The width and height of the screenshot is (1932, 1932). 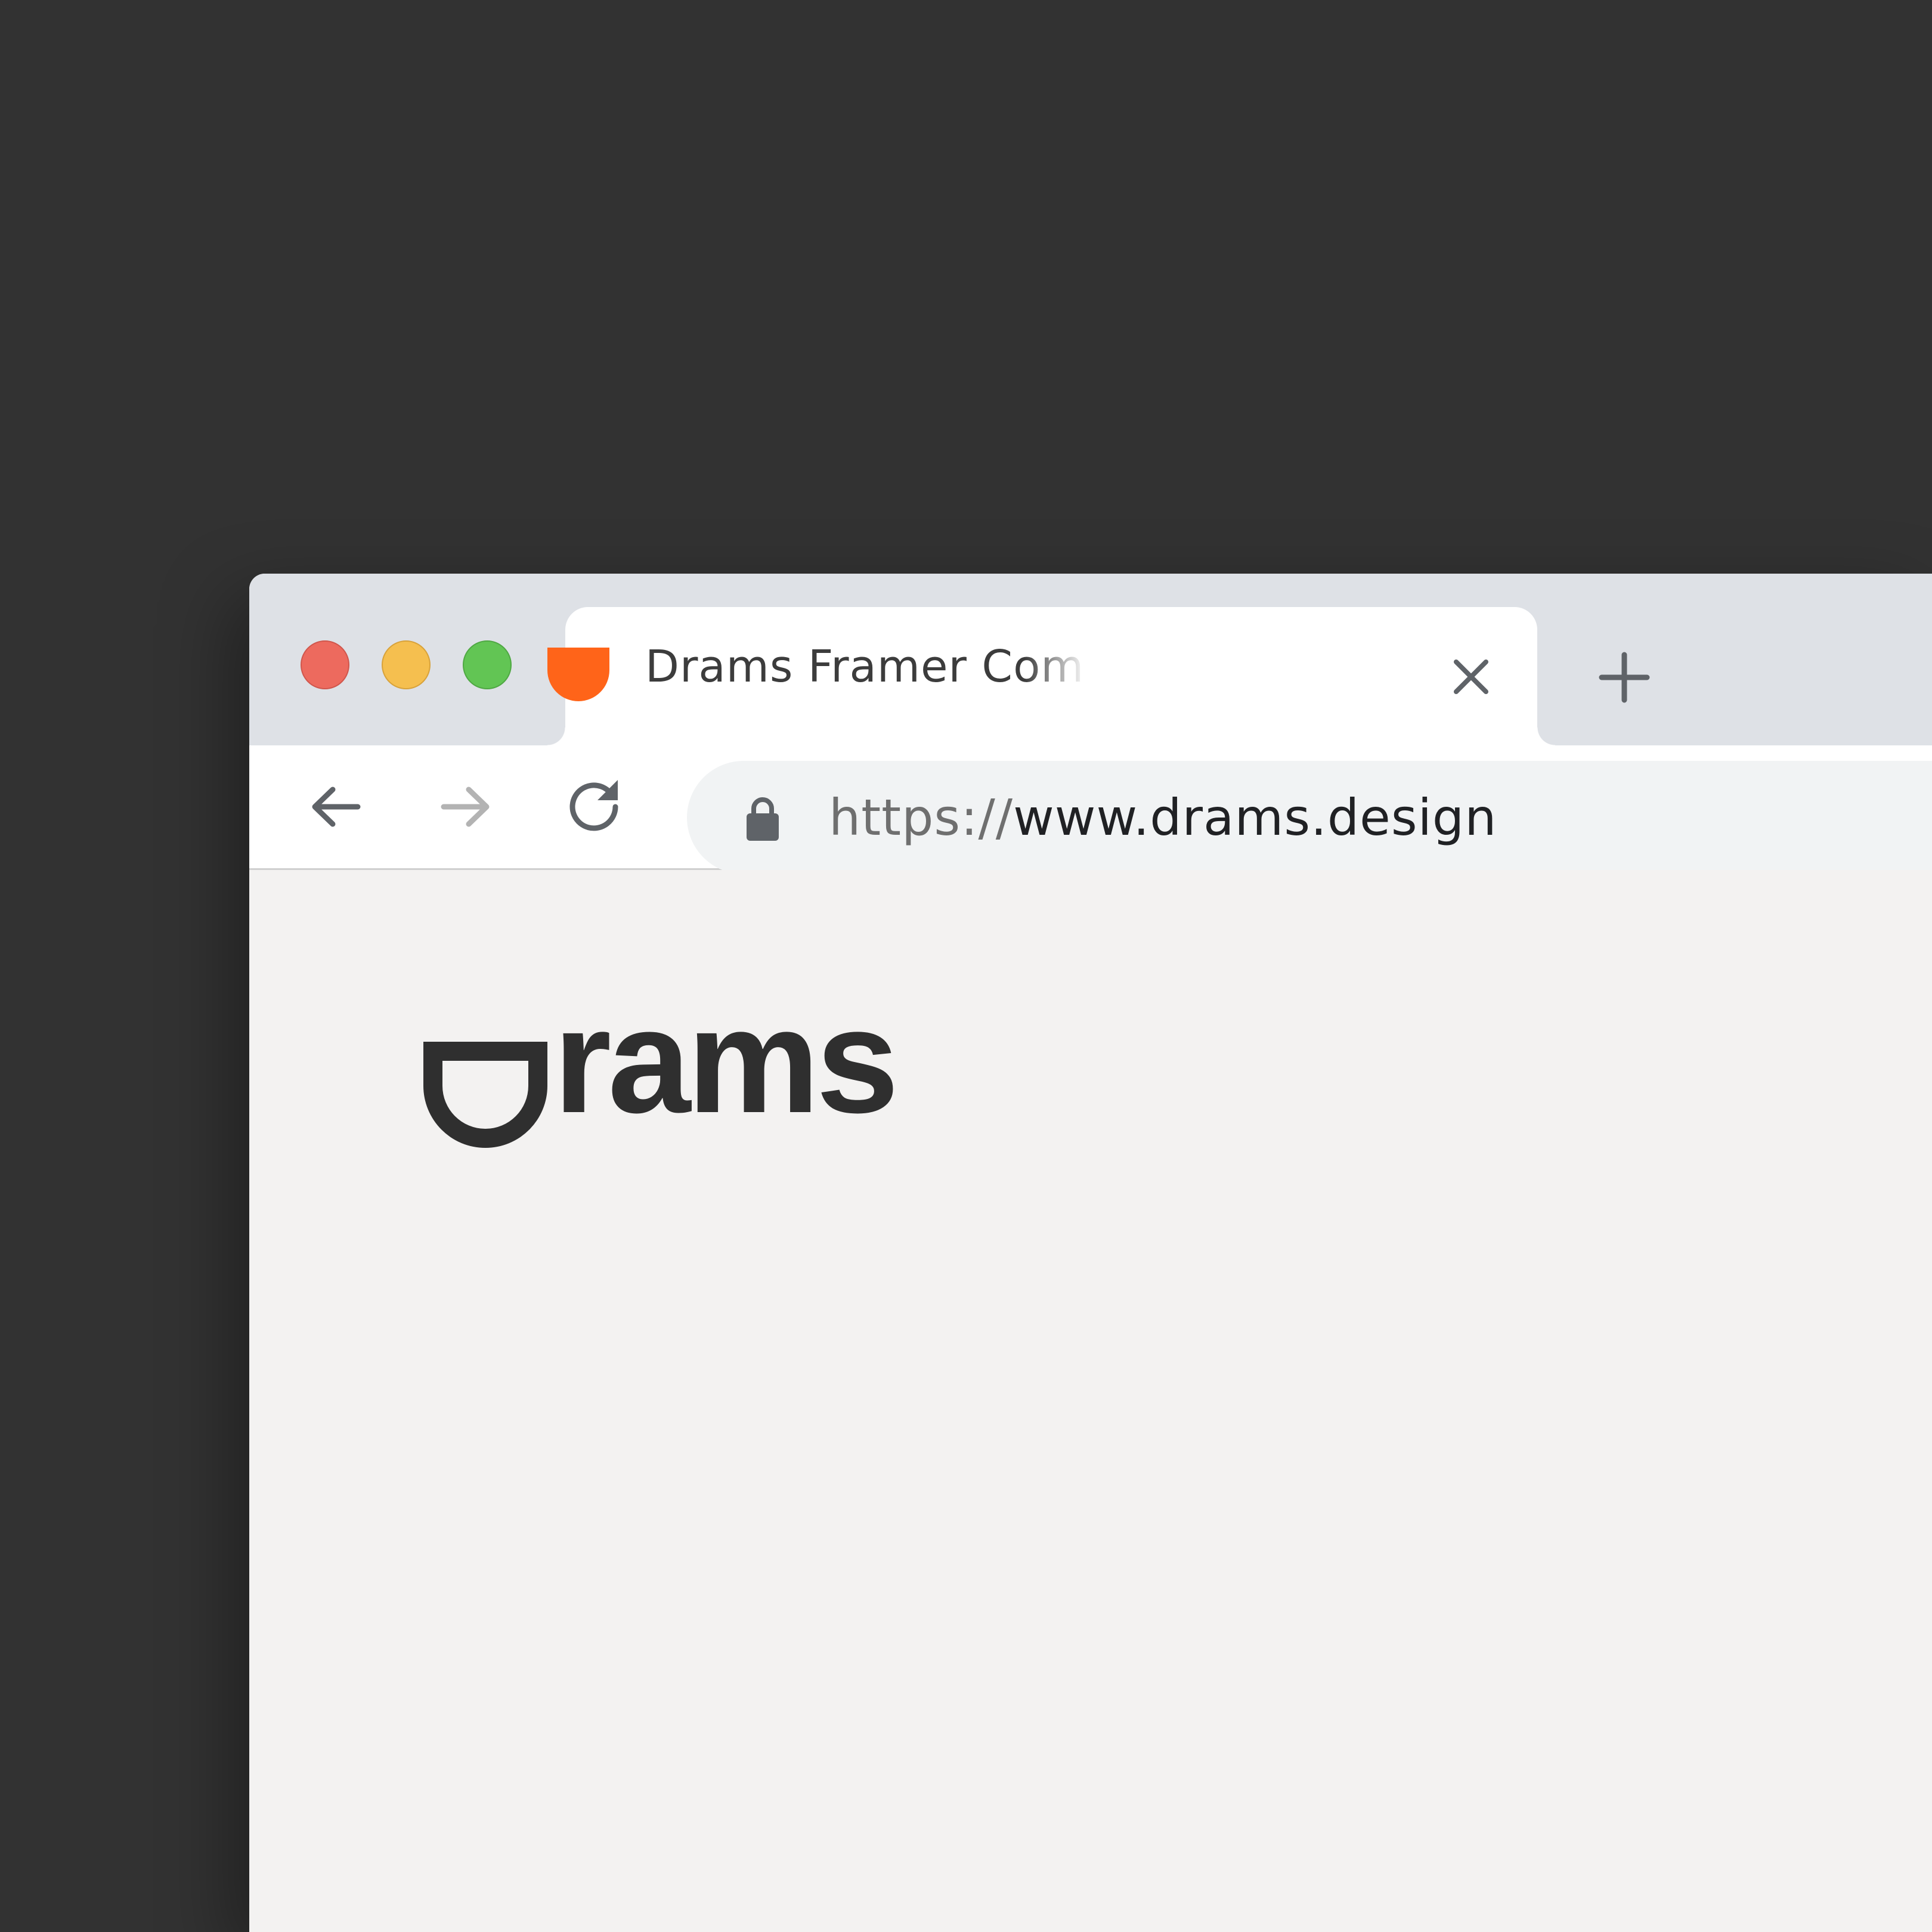 I want to click on reload-icon, so click(x=596, y=807).